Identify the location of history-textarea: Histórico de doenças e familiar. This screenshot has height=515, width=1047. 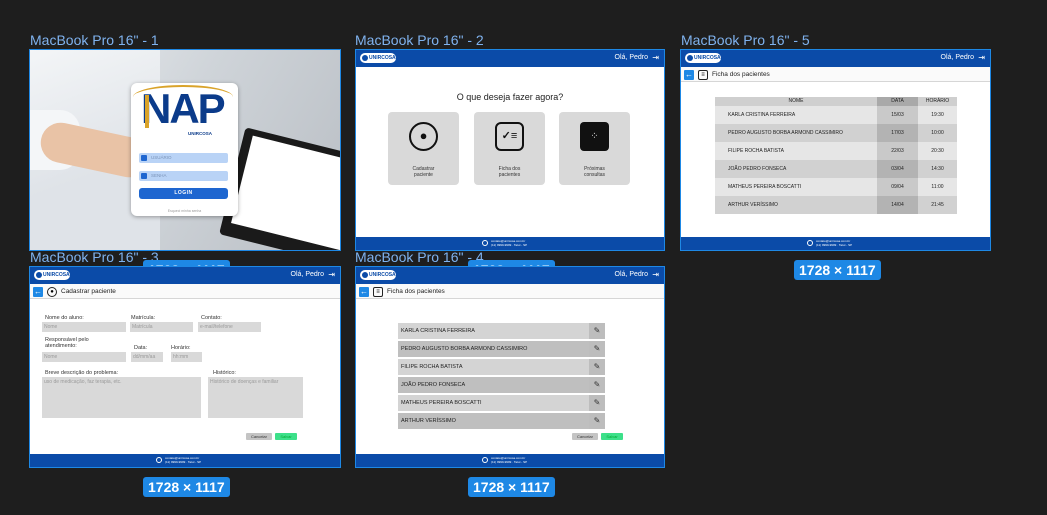
(255, 397).